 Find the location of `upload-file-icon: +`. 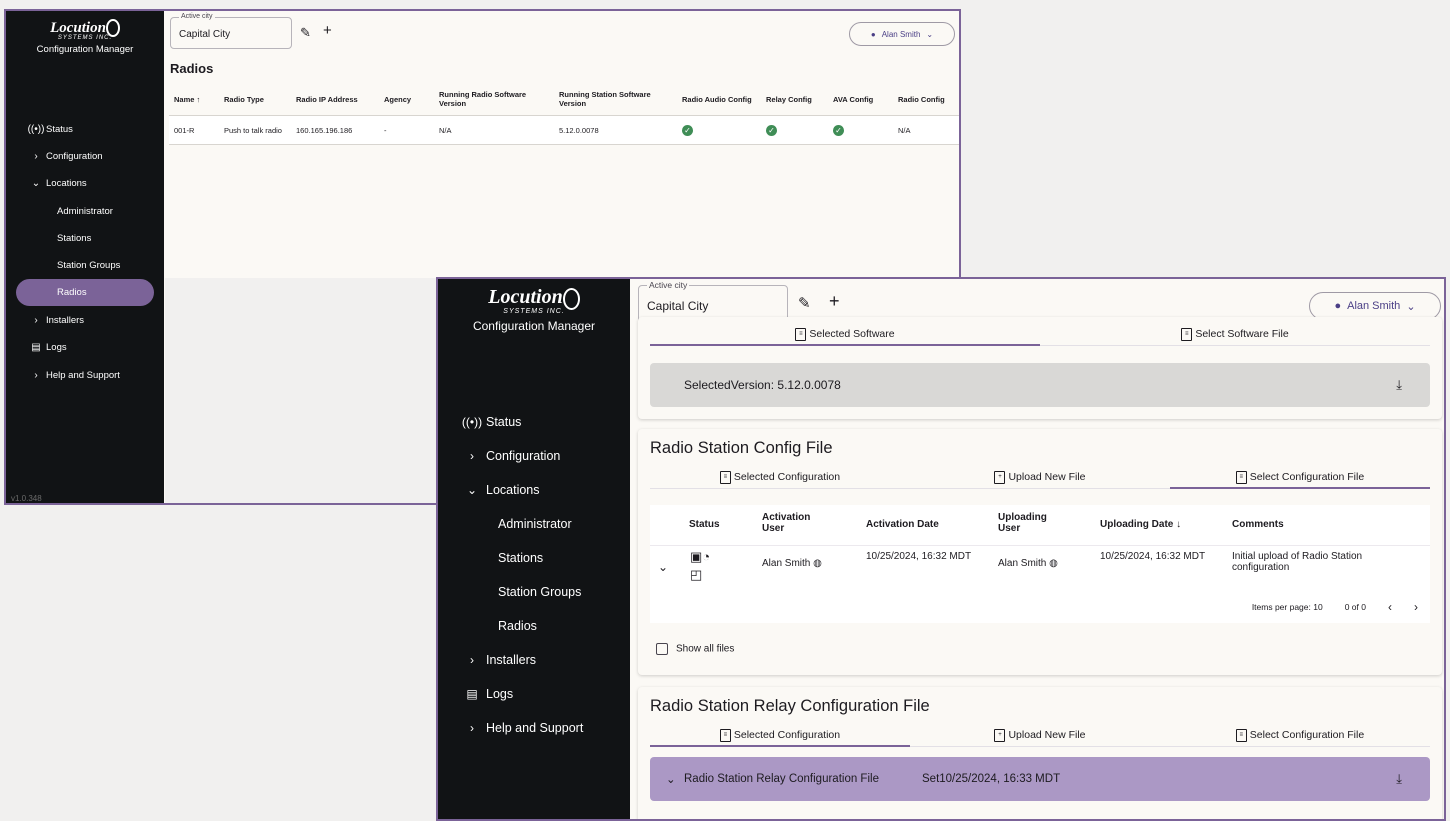

upload-file-icon: + is located at coordinates (1000, 735).